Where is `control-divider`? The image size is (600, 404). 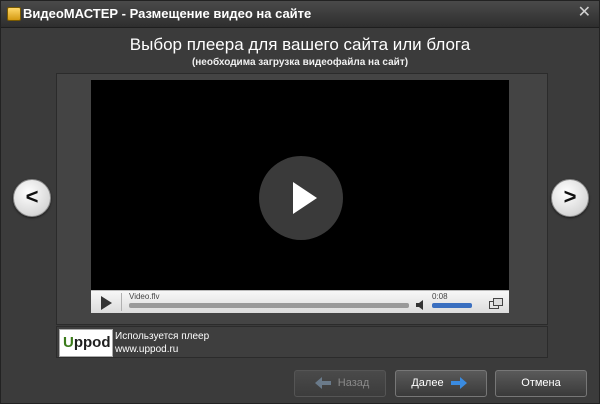 control-divider is located at coordinates (121, 302).